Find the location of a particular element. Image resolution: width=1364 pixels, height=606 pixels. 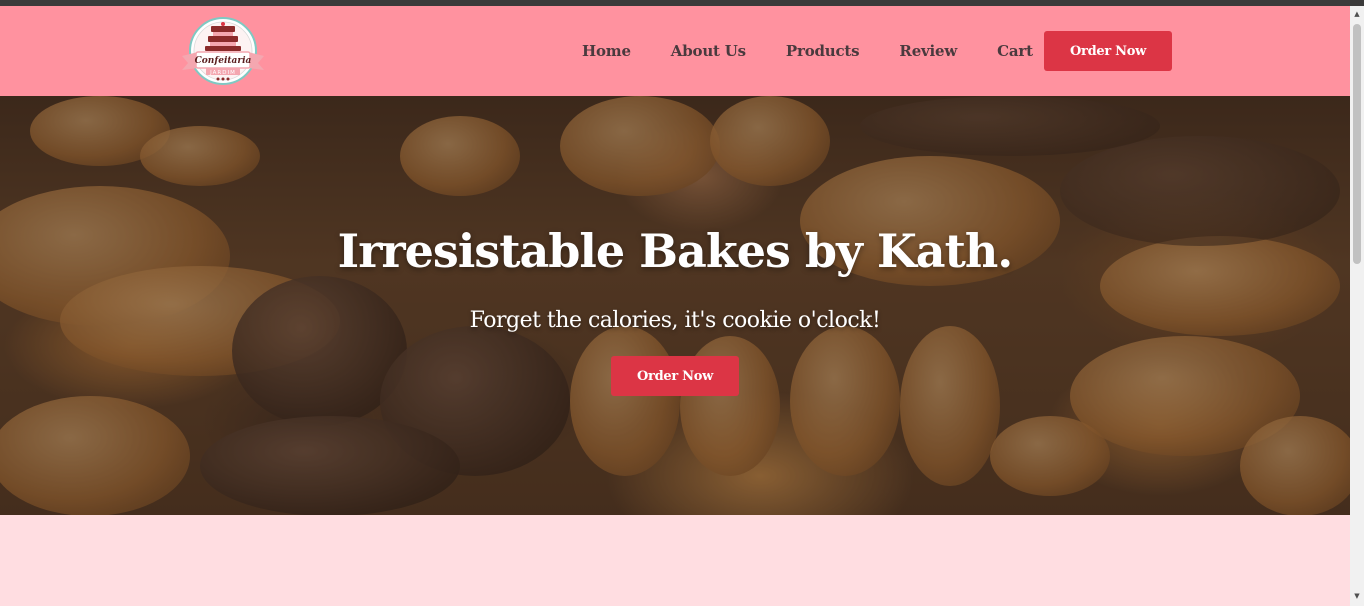

main-nav: Home About Us Products Review Cart is located at coordinates (821, 51).